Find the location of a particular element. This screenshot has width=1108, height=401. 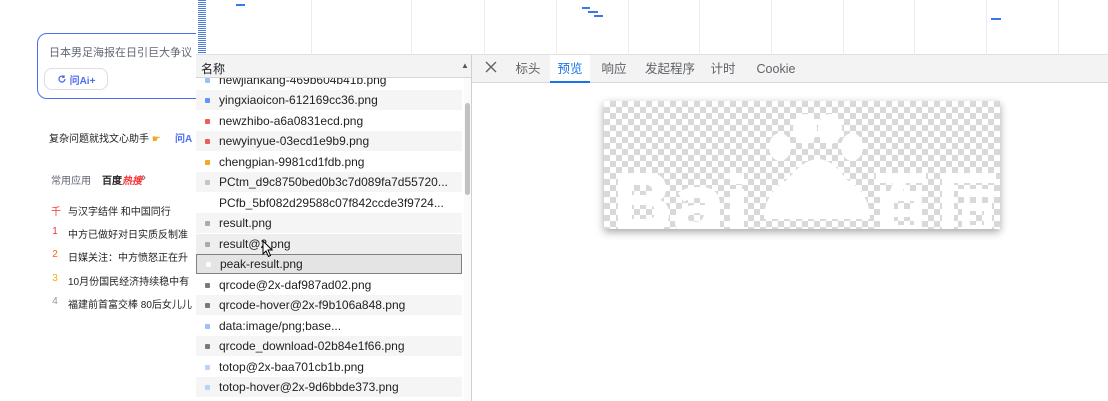

tab-initiator: 发起程序 is located at coordinates (670, 69).